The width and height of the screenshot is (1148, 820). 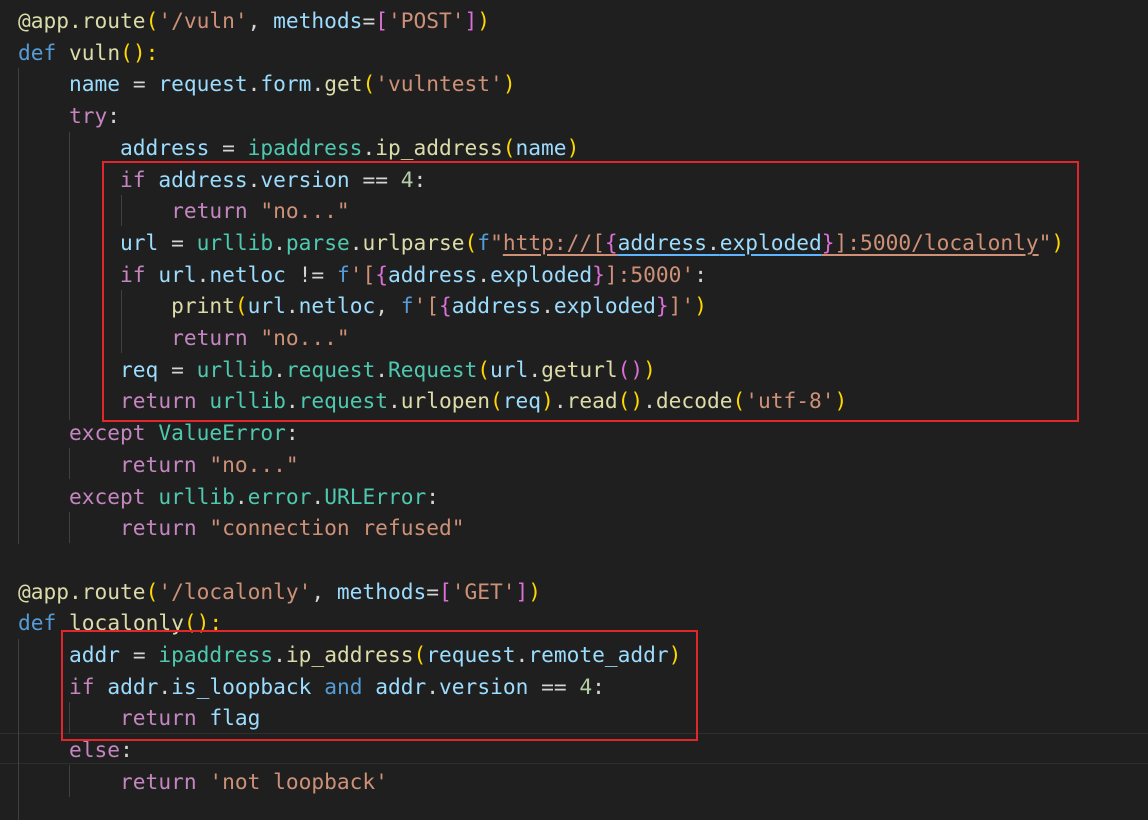 I want to click on code-token: '/localonly', so click(x=235, y=591).